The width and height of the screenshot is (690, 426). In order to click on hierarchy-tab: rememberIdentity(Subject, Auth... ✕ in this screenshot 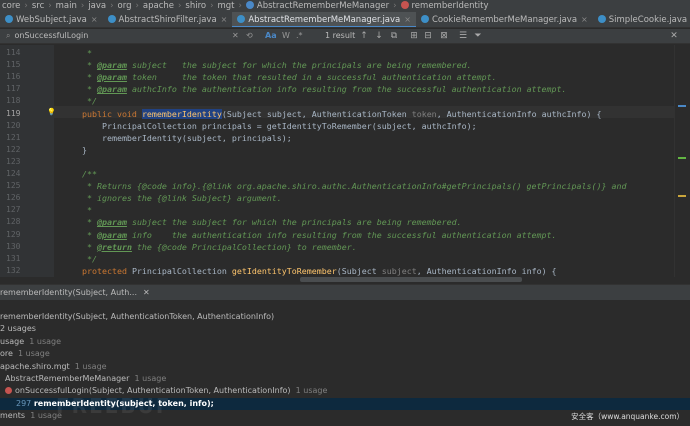, I will do `click(345, 292)`.